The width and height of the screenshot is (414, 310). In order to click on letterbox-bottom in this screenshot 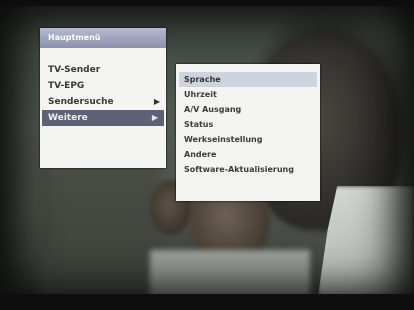, I will do `click(207, 302)`.